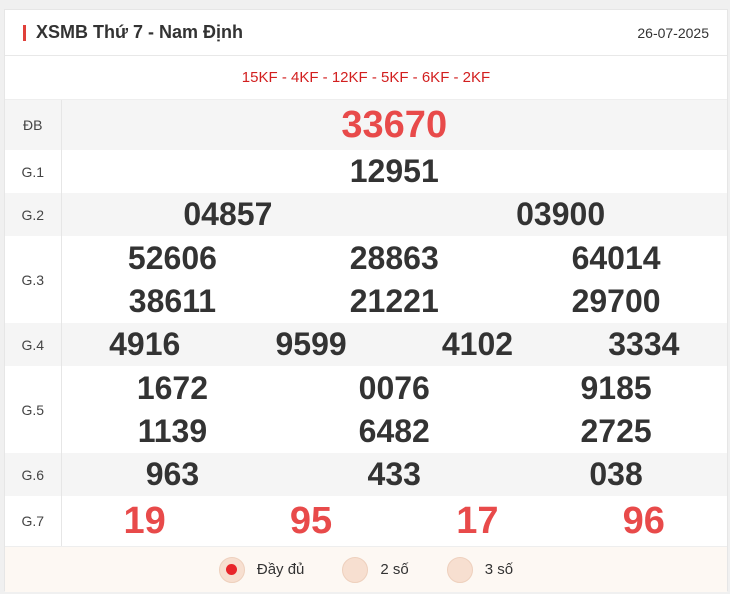 This screenshot has height=594, width=730. What do you see at coordinates (394, 300) in the screenshot?
I see `prize-number: 21221` at bounding box center [394, 300].